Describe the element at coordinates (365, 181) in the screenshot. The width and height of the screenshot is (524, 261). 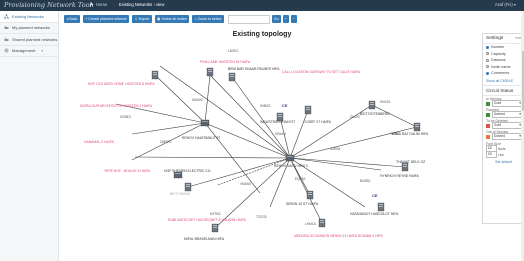
I see `link-tag: BUSB2` at that location.